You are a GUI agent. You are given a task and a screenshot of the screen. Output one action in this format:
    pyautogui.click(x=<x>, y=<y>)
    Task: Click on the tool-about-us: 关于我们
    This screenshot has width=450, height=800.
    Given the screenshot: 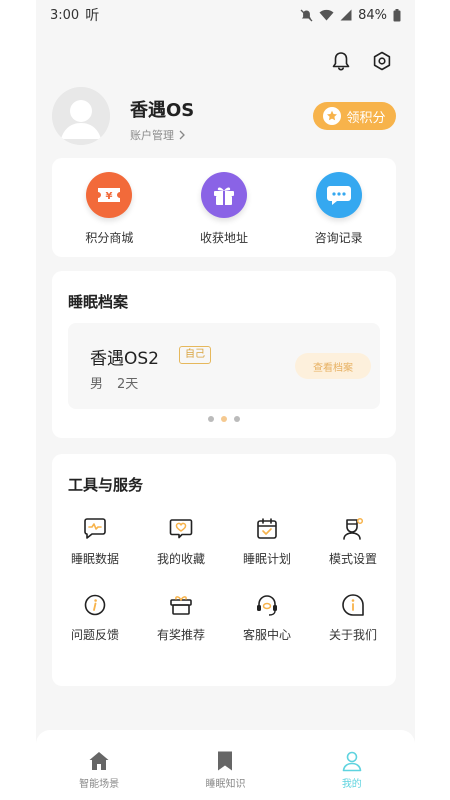 What is the action you would take?
    pyautogui.click(x=353, y=617)
    